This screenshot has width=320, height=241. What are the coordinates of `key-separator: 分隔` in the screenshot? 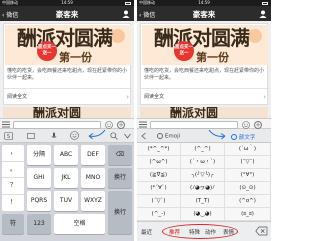 It's located at (39, 155).